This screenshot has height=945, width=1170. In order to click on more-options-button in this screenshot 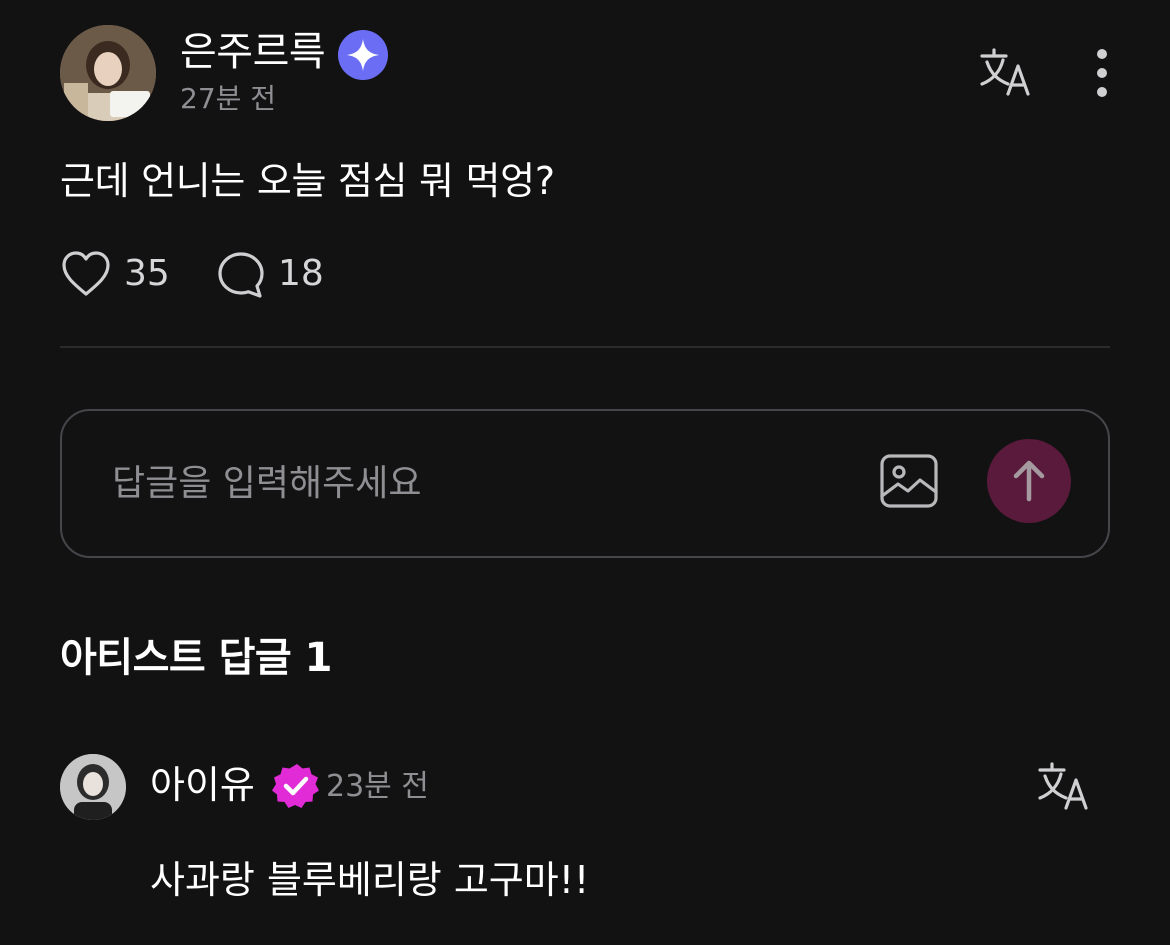, I will do `click(1102, 73)`.